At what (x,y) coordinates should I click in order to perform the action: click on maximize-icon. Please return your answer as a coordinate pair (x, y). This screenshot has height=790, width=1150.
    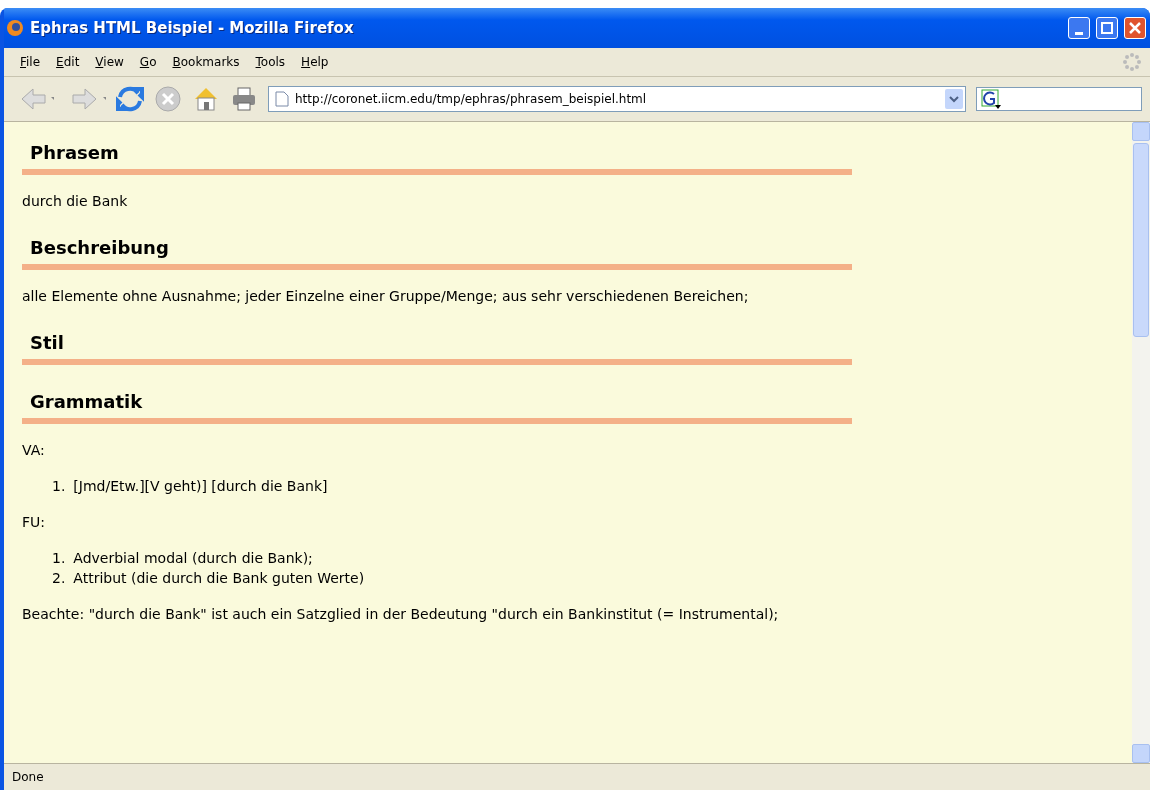
    Looking at the image, I should click on (1107, 28).